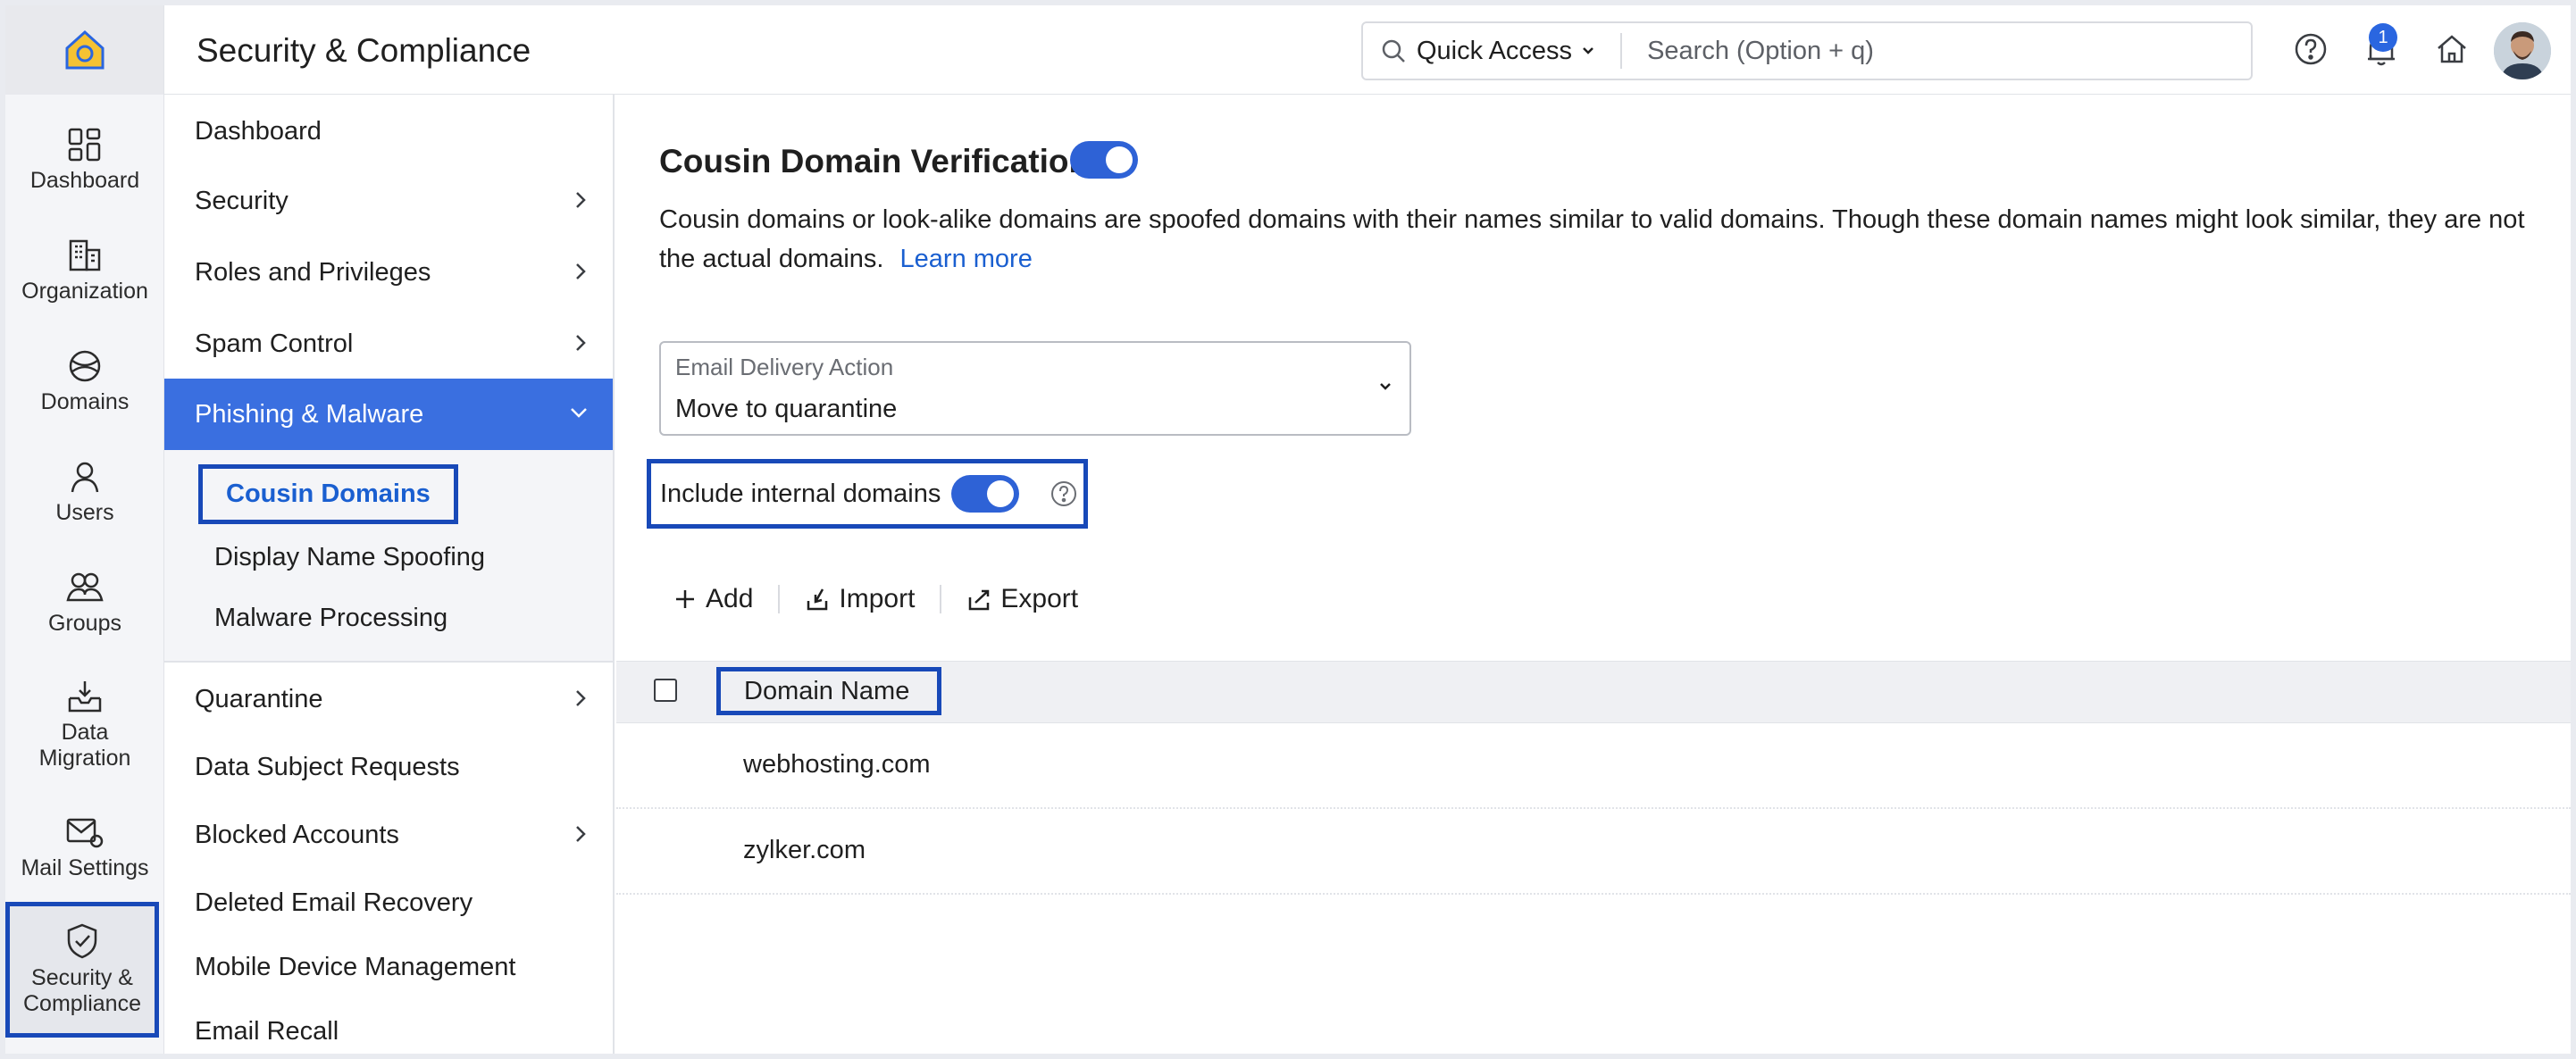  Describe the element at coordinates (259, 699) in the screenshot. I see `menu-item-label: Quarantine` at that location.